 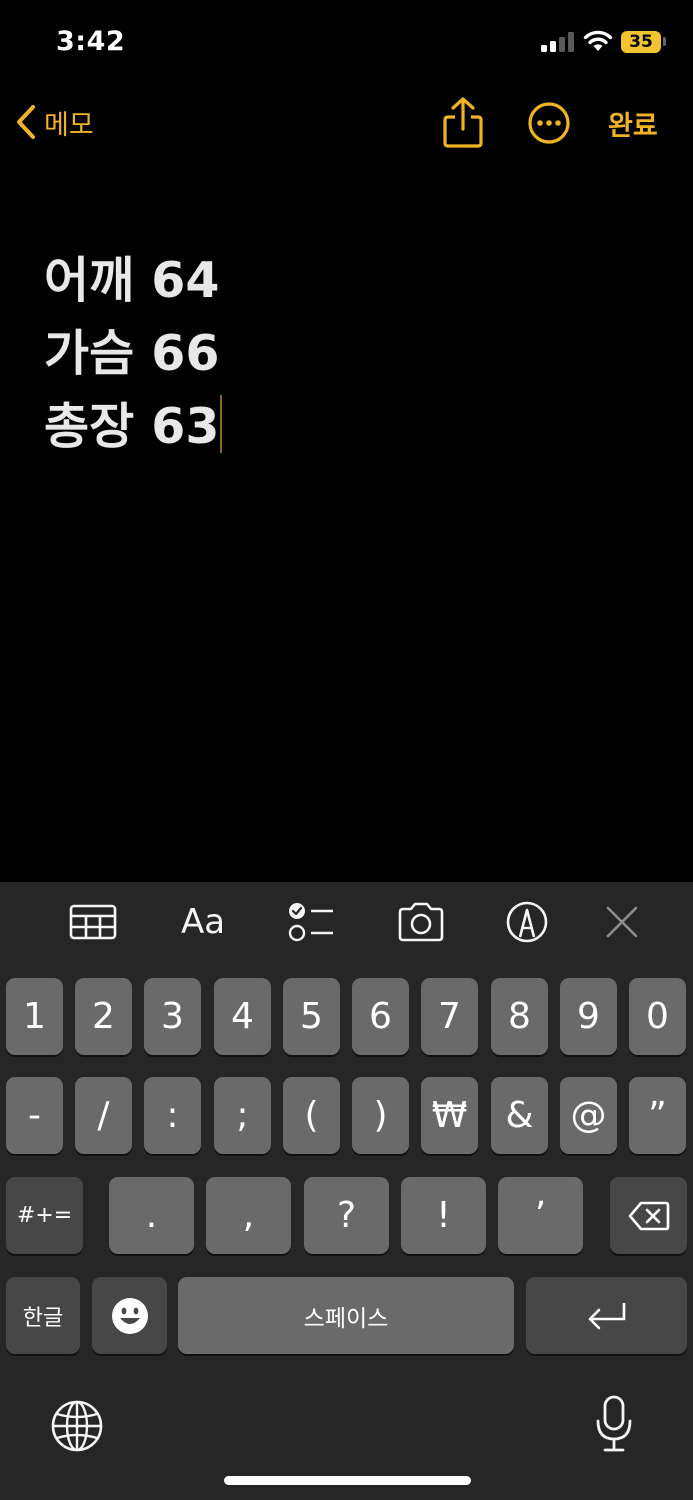 I want to click on emoji-icon, so click(x=129, y=1315).